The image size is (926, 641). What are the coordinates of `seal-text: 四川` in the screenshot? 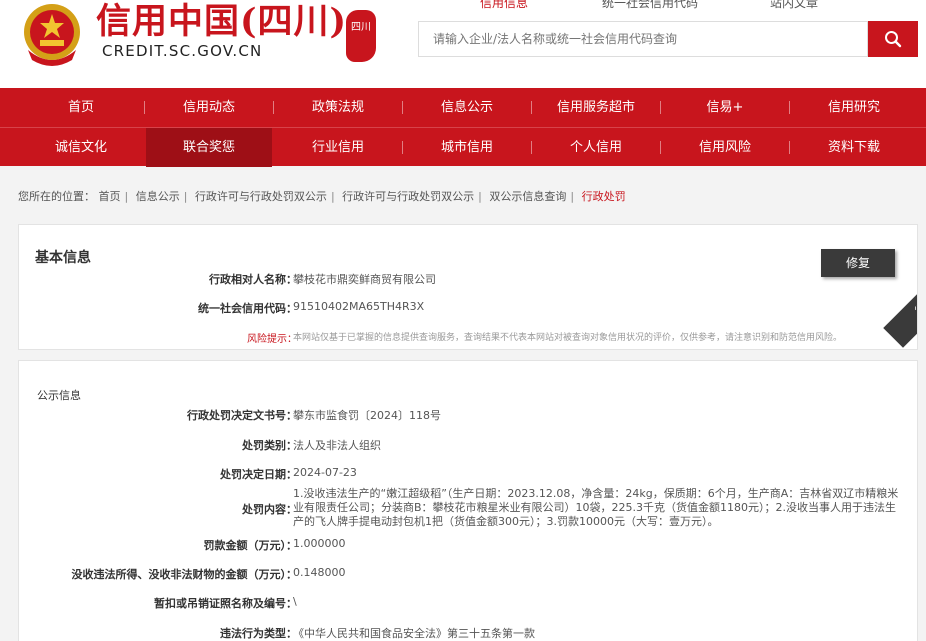 It's located at (361, 27).